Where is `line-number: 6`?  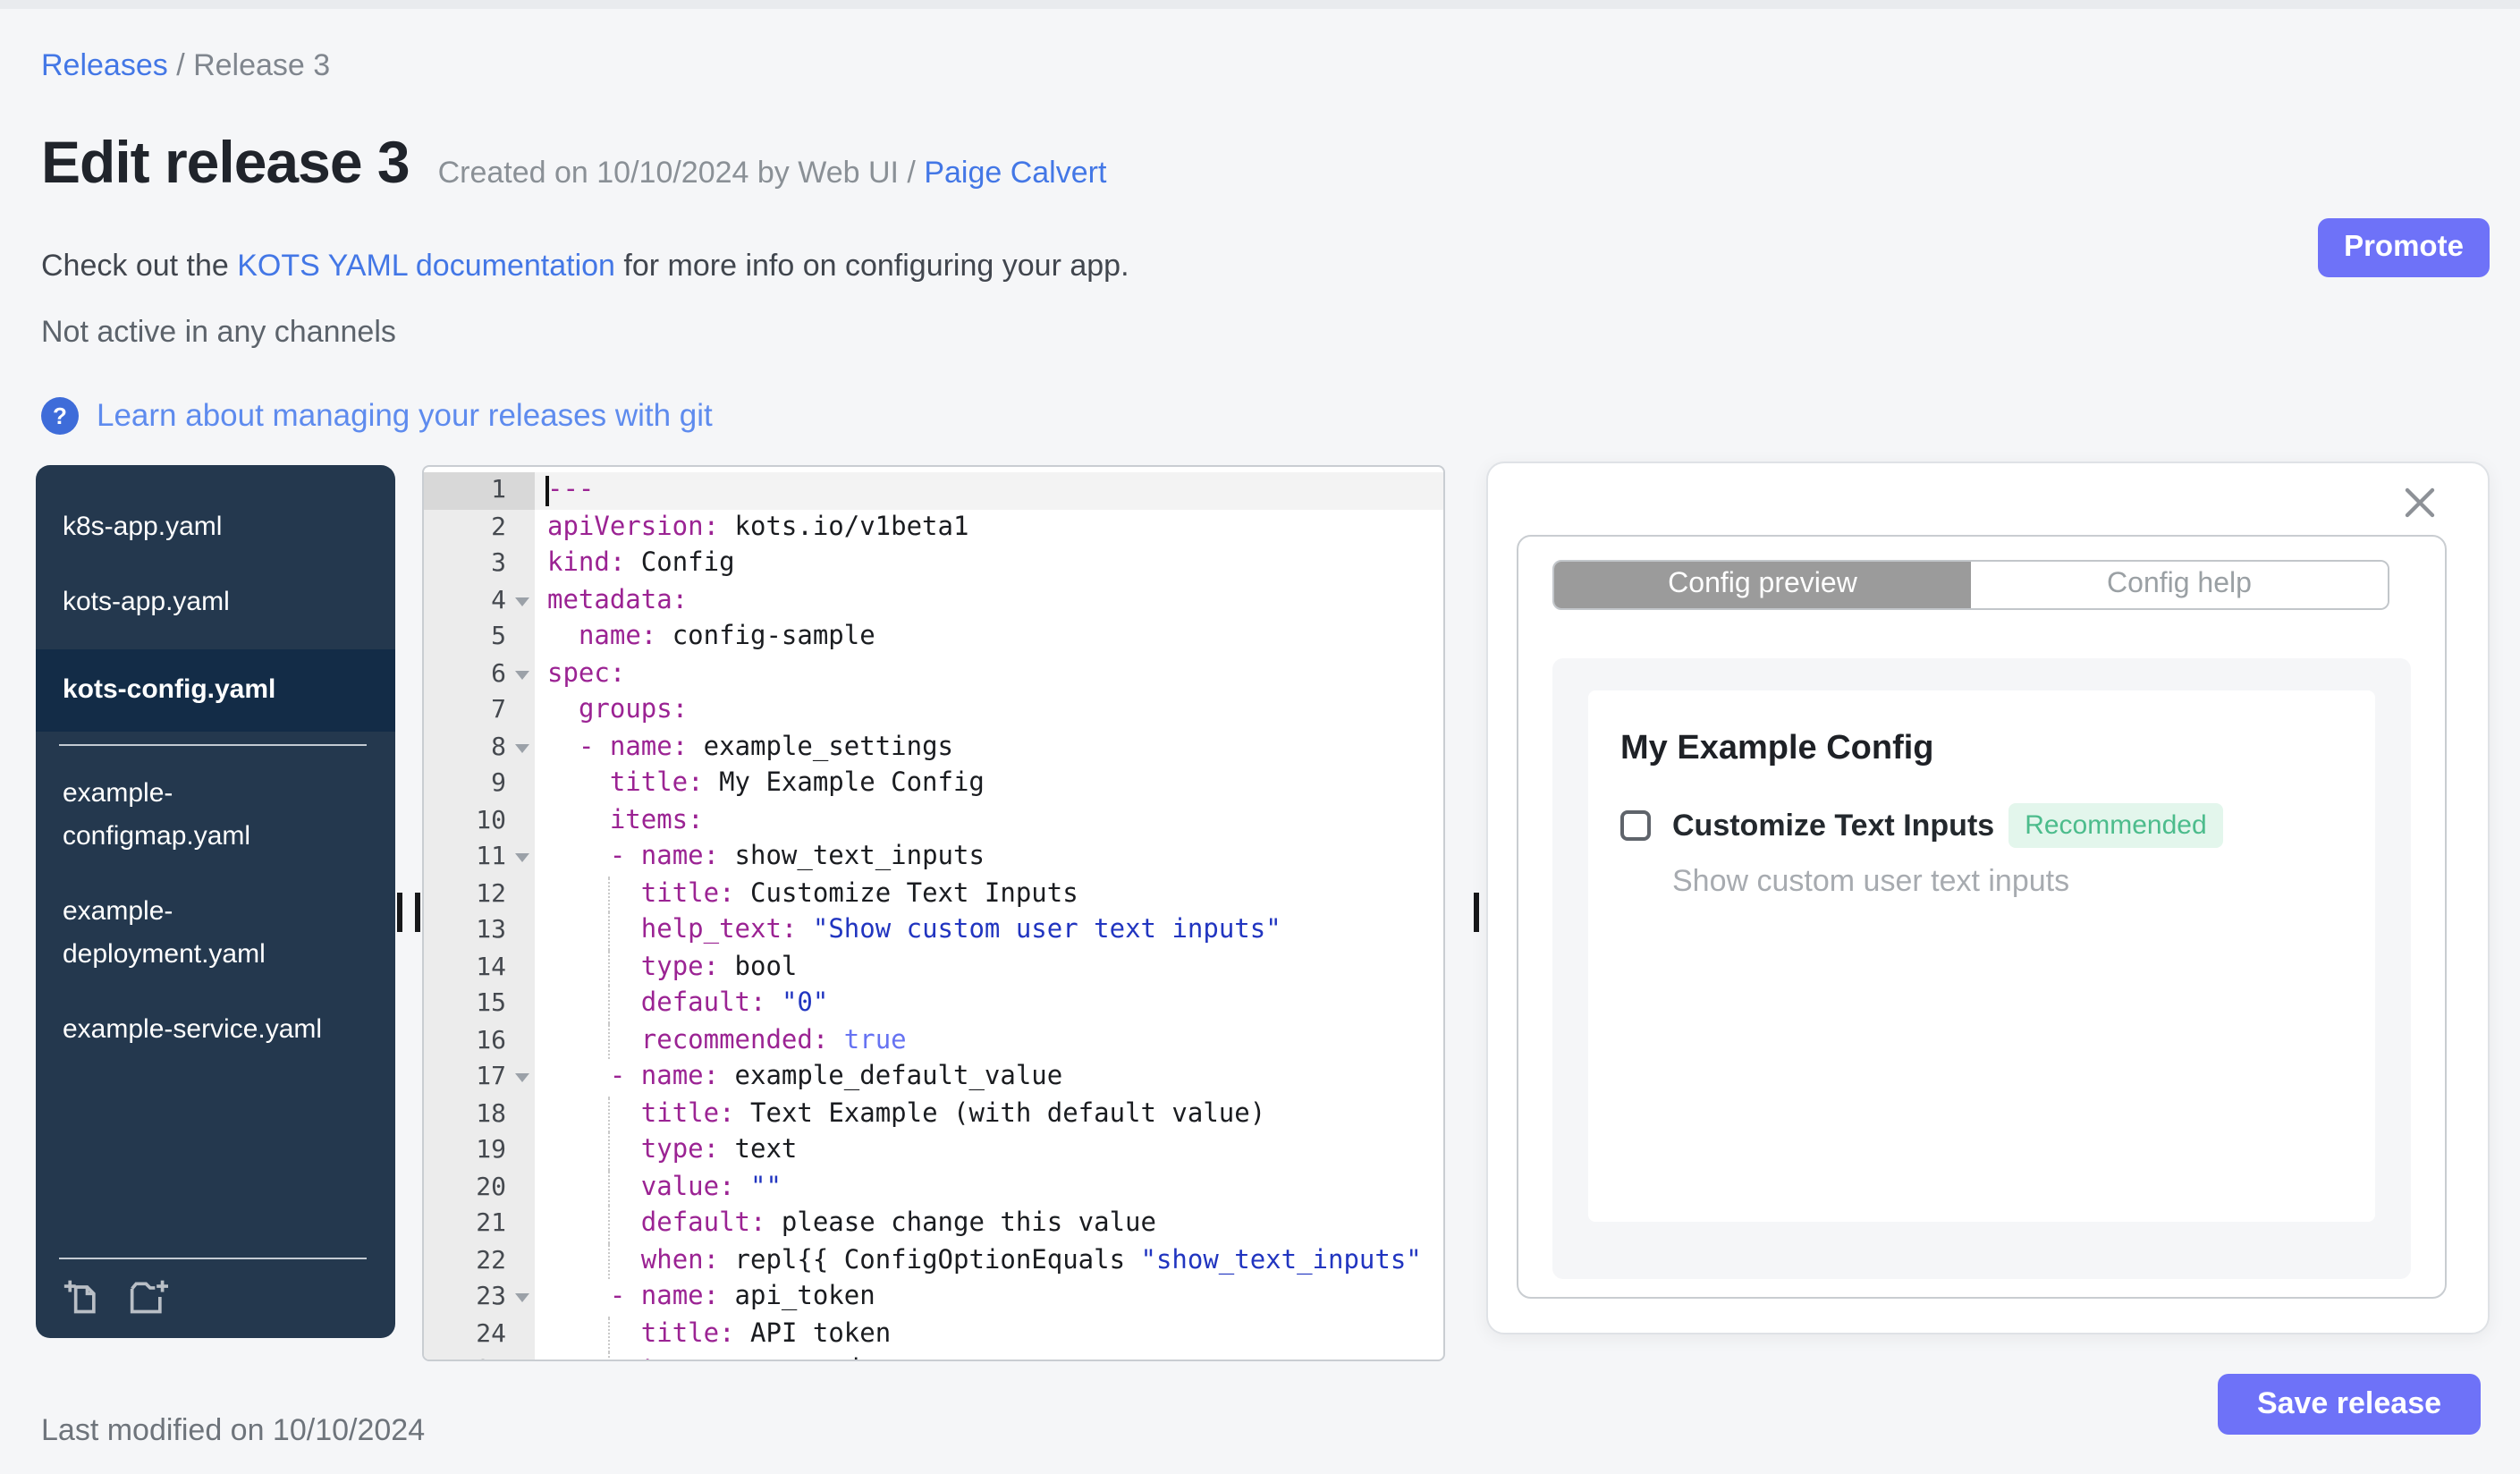
line-number: 6 is located at coordinates (479, 674).